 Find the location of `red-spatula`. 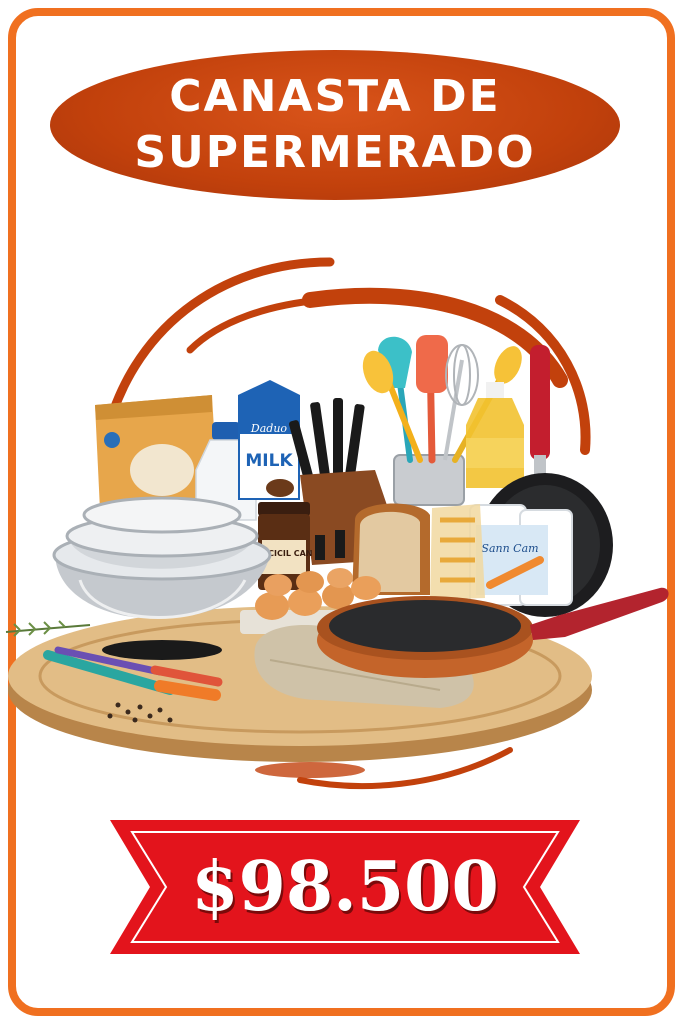

red-spatula is located at coordinates (540, 417).